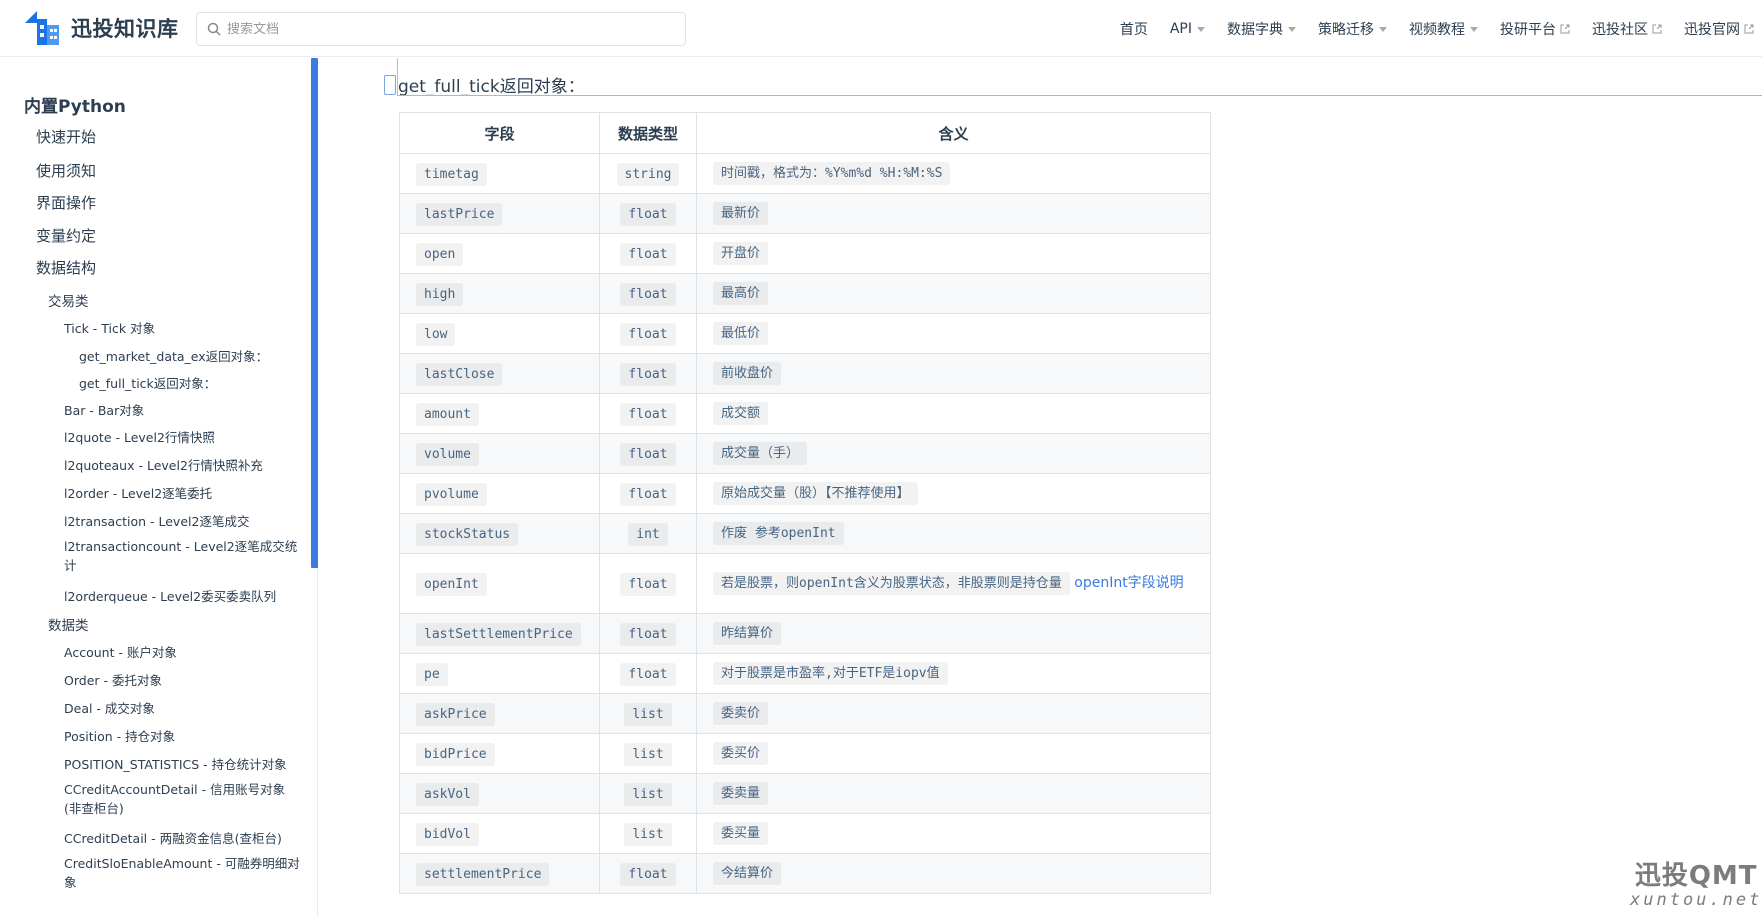 The width and height of the screenshot is (1762, 917). I want to click on table-row: low float 最低价, so click(805, 333).